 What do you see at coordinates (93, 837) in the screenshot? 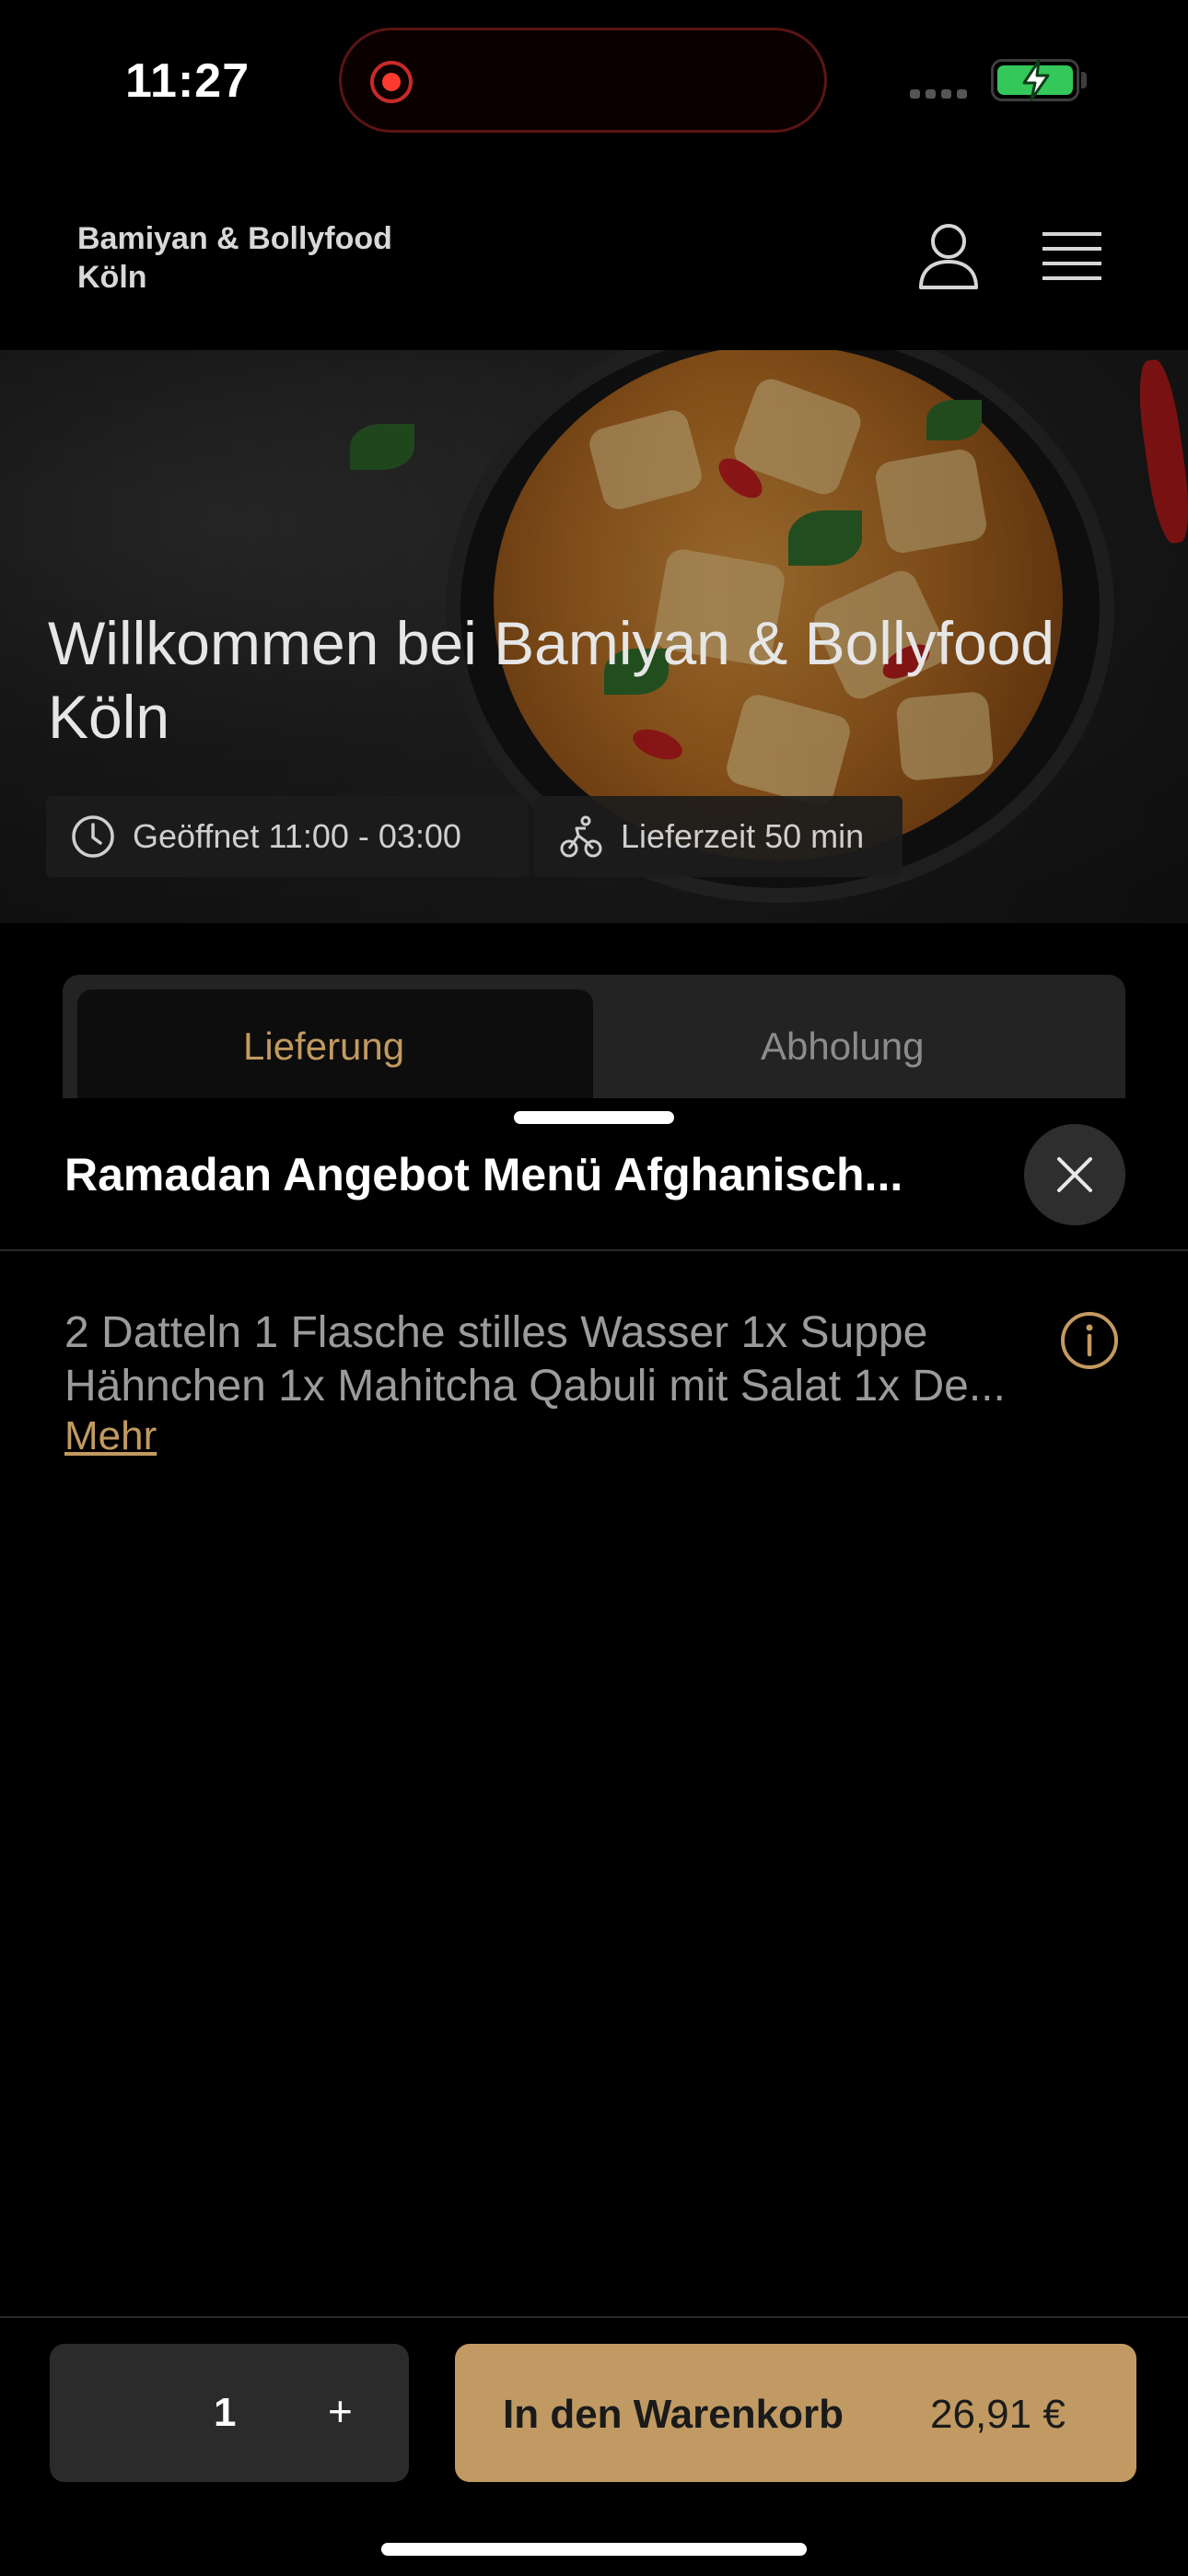
I see `clock-icon` at bounding box center [93, 837].